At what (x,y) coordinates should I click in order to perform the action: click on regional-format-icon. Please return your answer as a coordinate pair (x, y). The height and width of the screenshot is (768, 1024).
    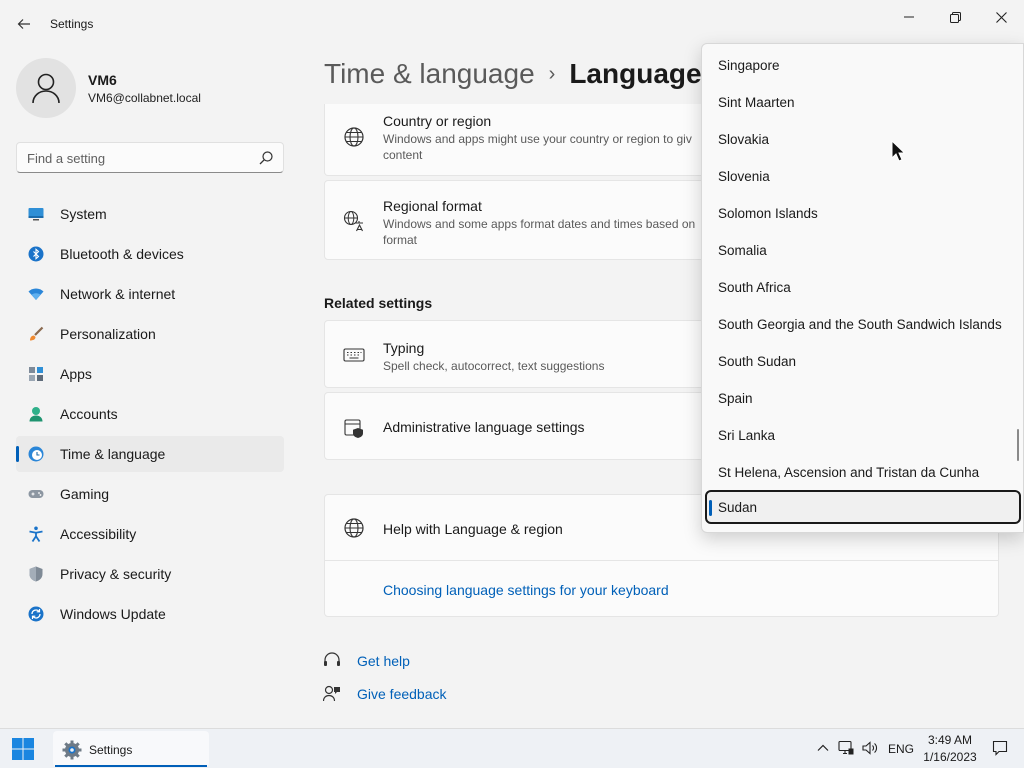
    Looking at the image, I should click on (353, 221).